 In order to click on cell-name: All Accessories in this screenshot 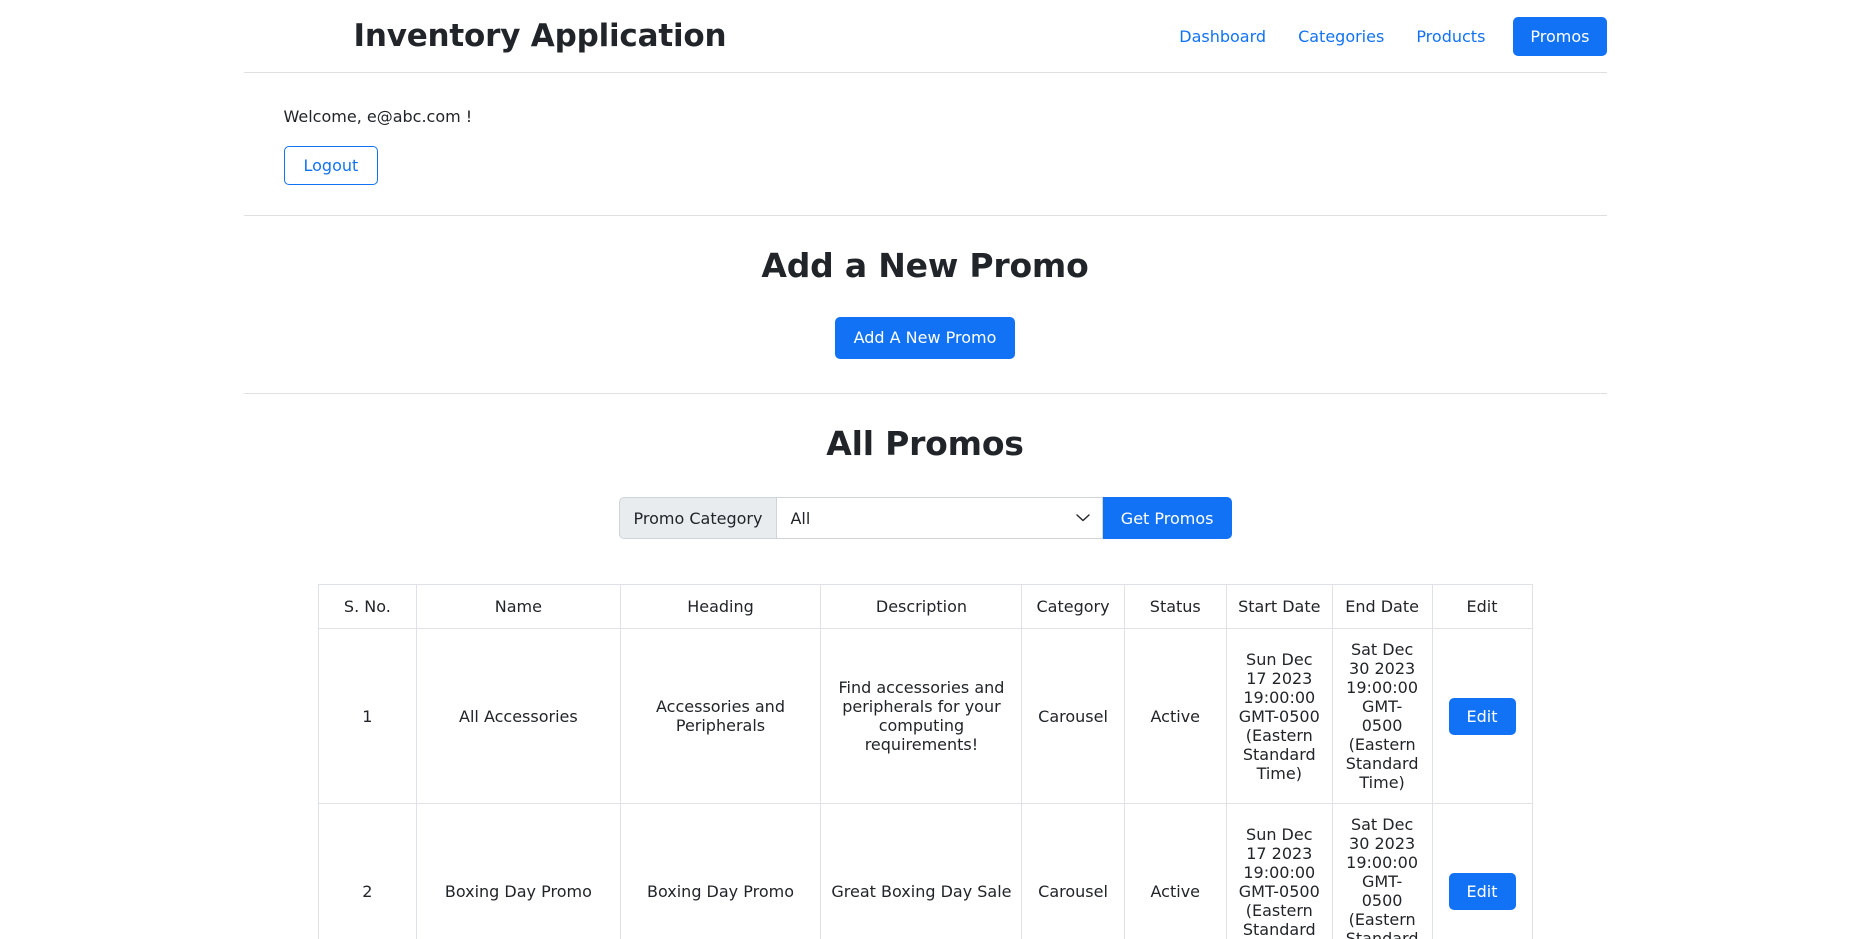, I will do `click(518, 716)`.